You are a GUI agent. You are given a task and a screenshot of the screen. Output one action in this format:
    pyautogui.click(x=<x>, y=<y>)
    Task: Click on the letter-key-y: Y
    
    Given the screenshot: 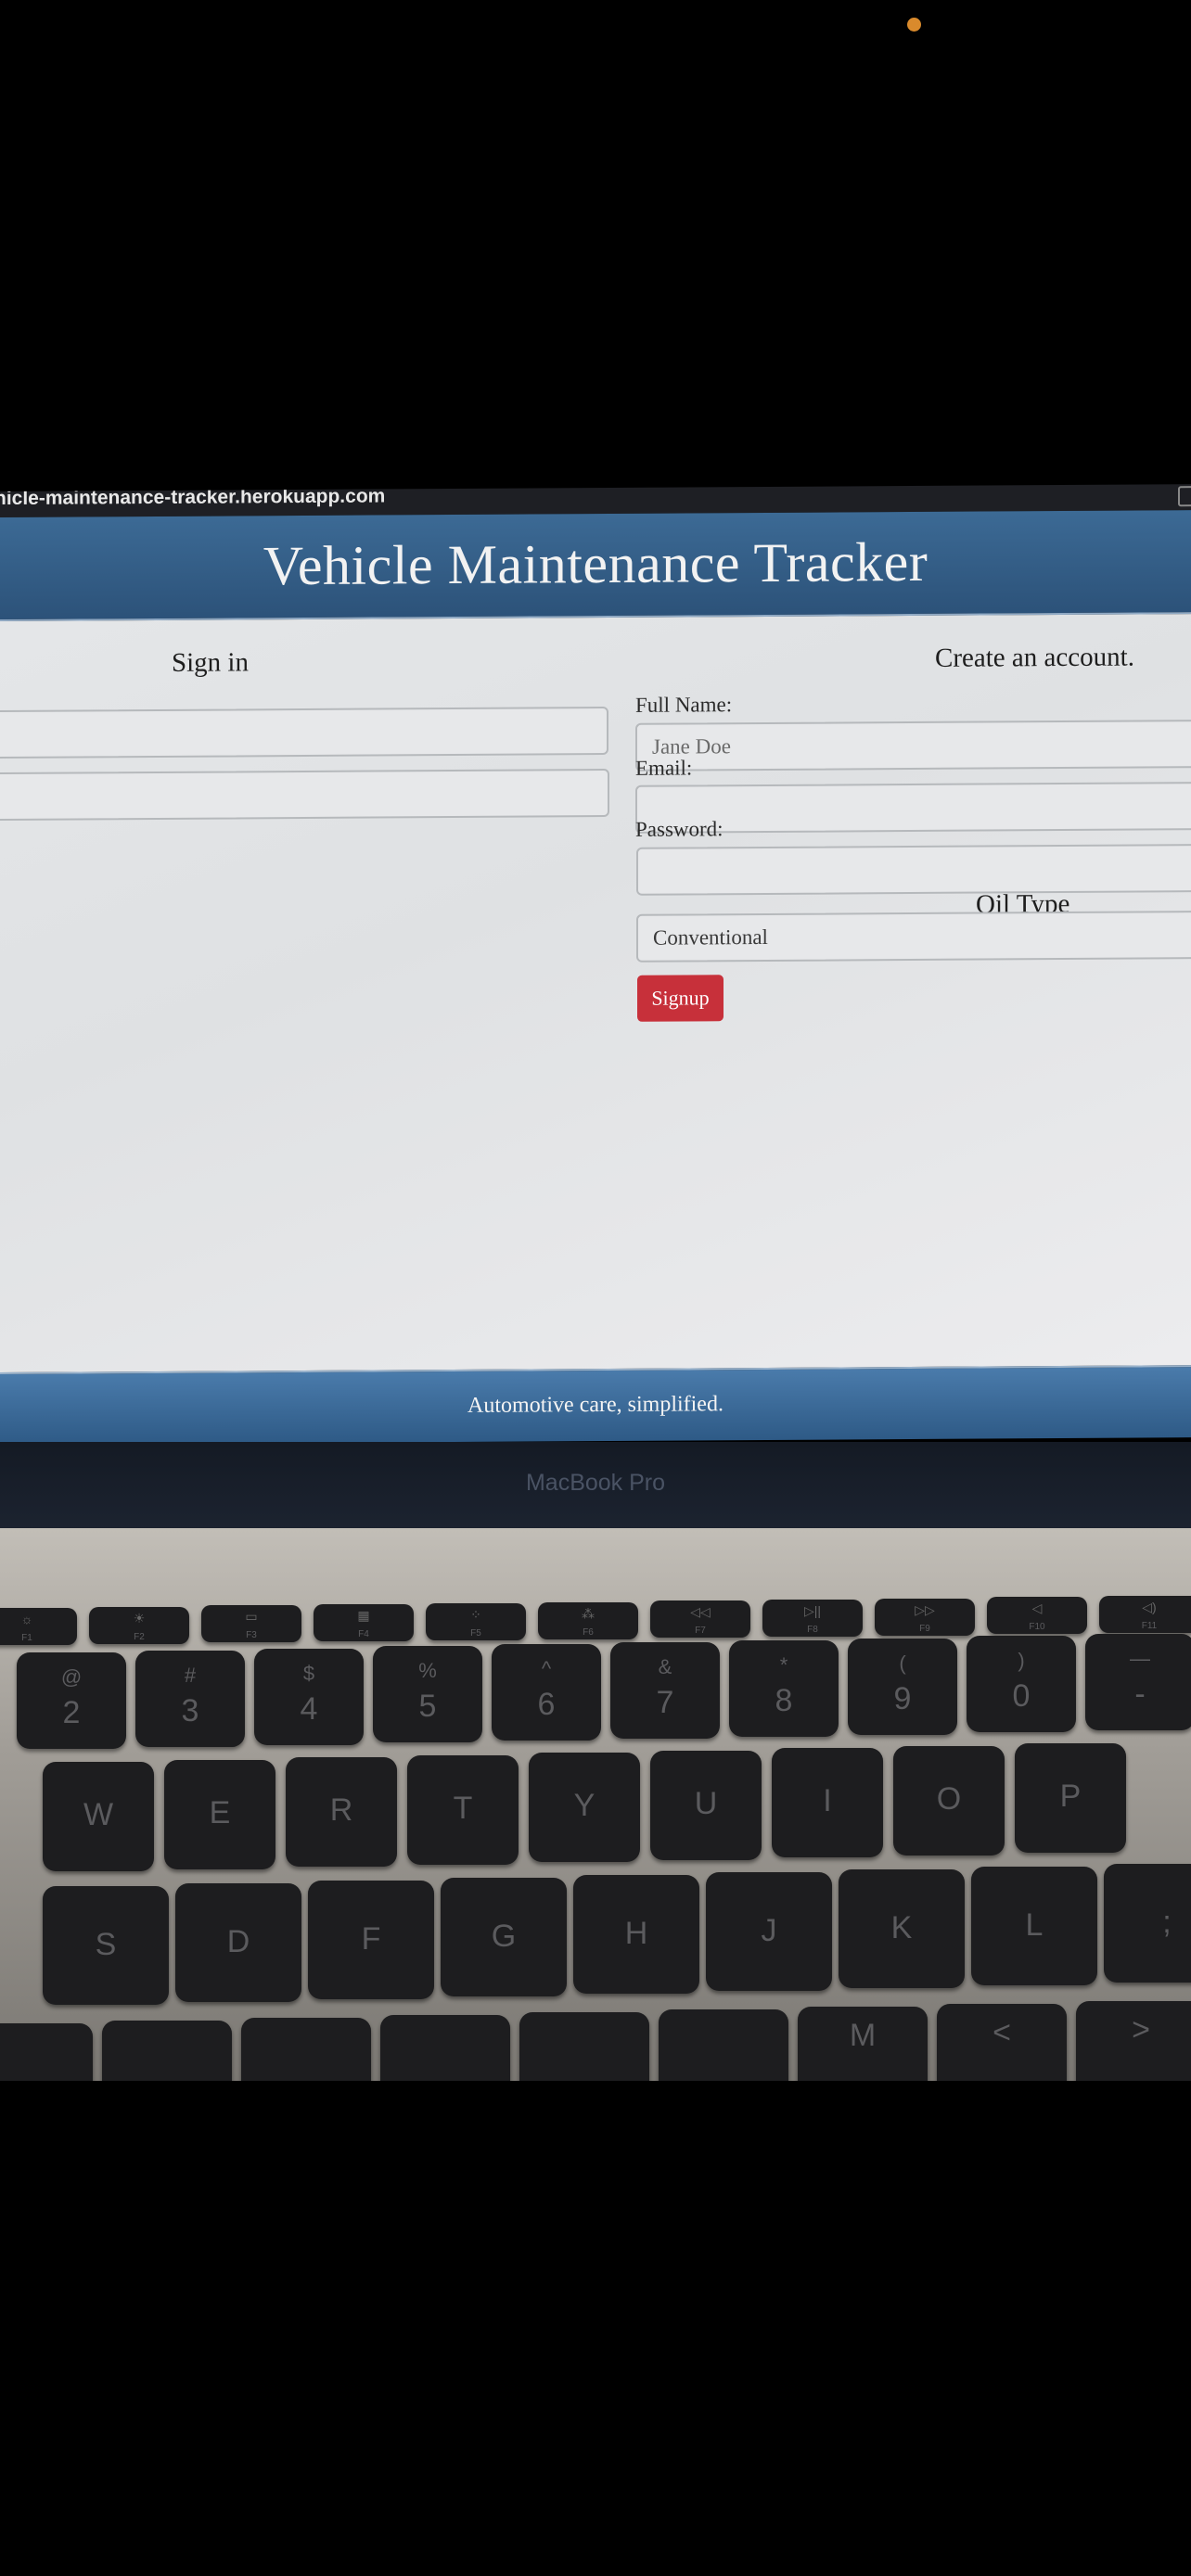 What is the action you would take?
    pyautogui.click(x=584, y=1807)
    